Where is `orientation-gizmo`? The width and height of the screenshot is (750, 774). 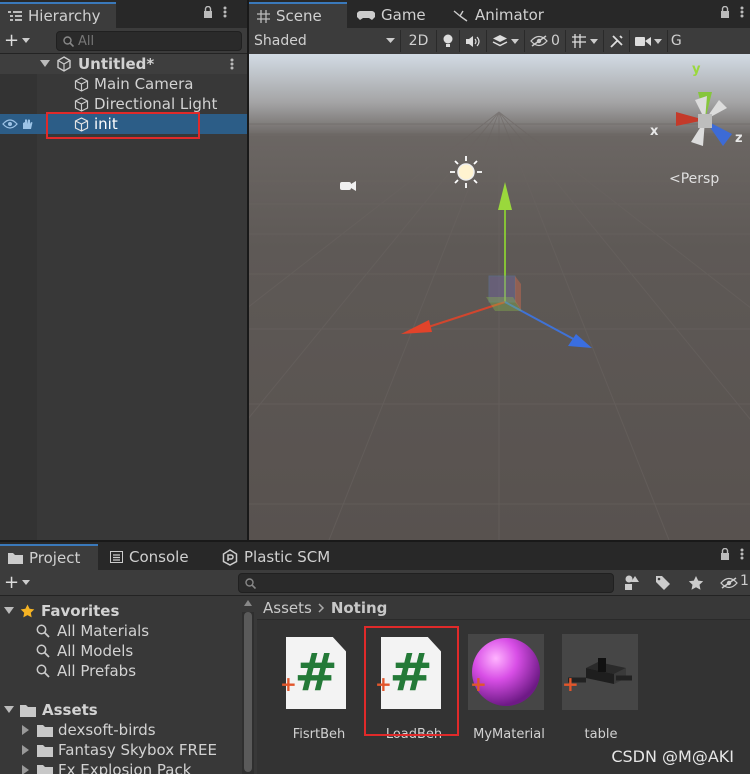 orientation-gizmo is located at coordinates (699, 111).